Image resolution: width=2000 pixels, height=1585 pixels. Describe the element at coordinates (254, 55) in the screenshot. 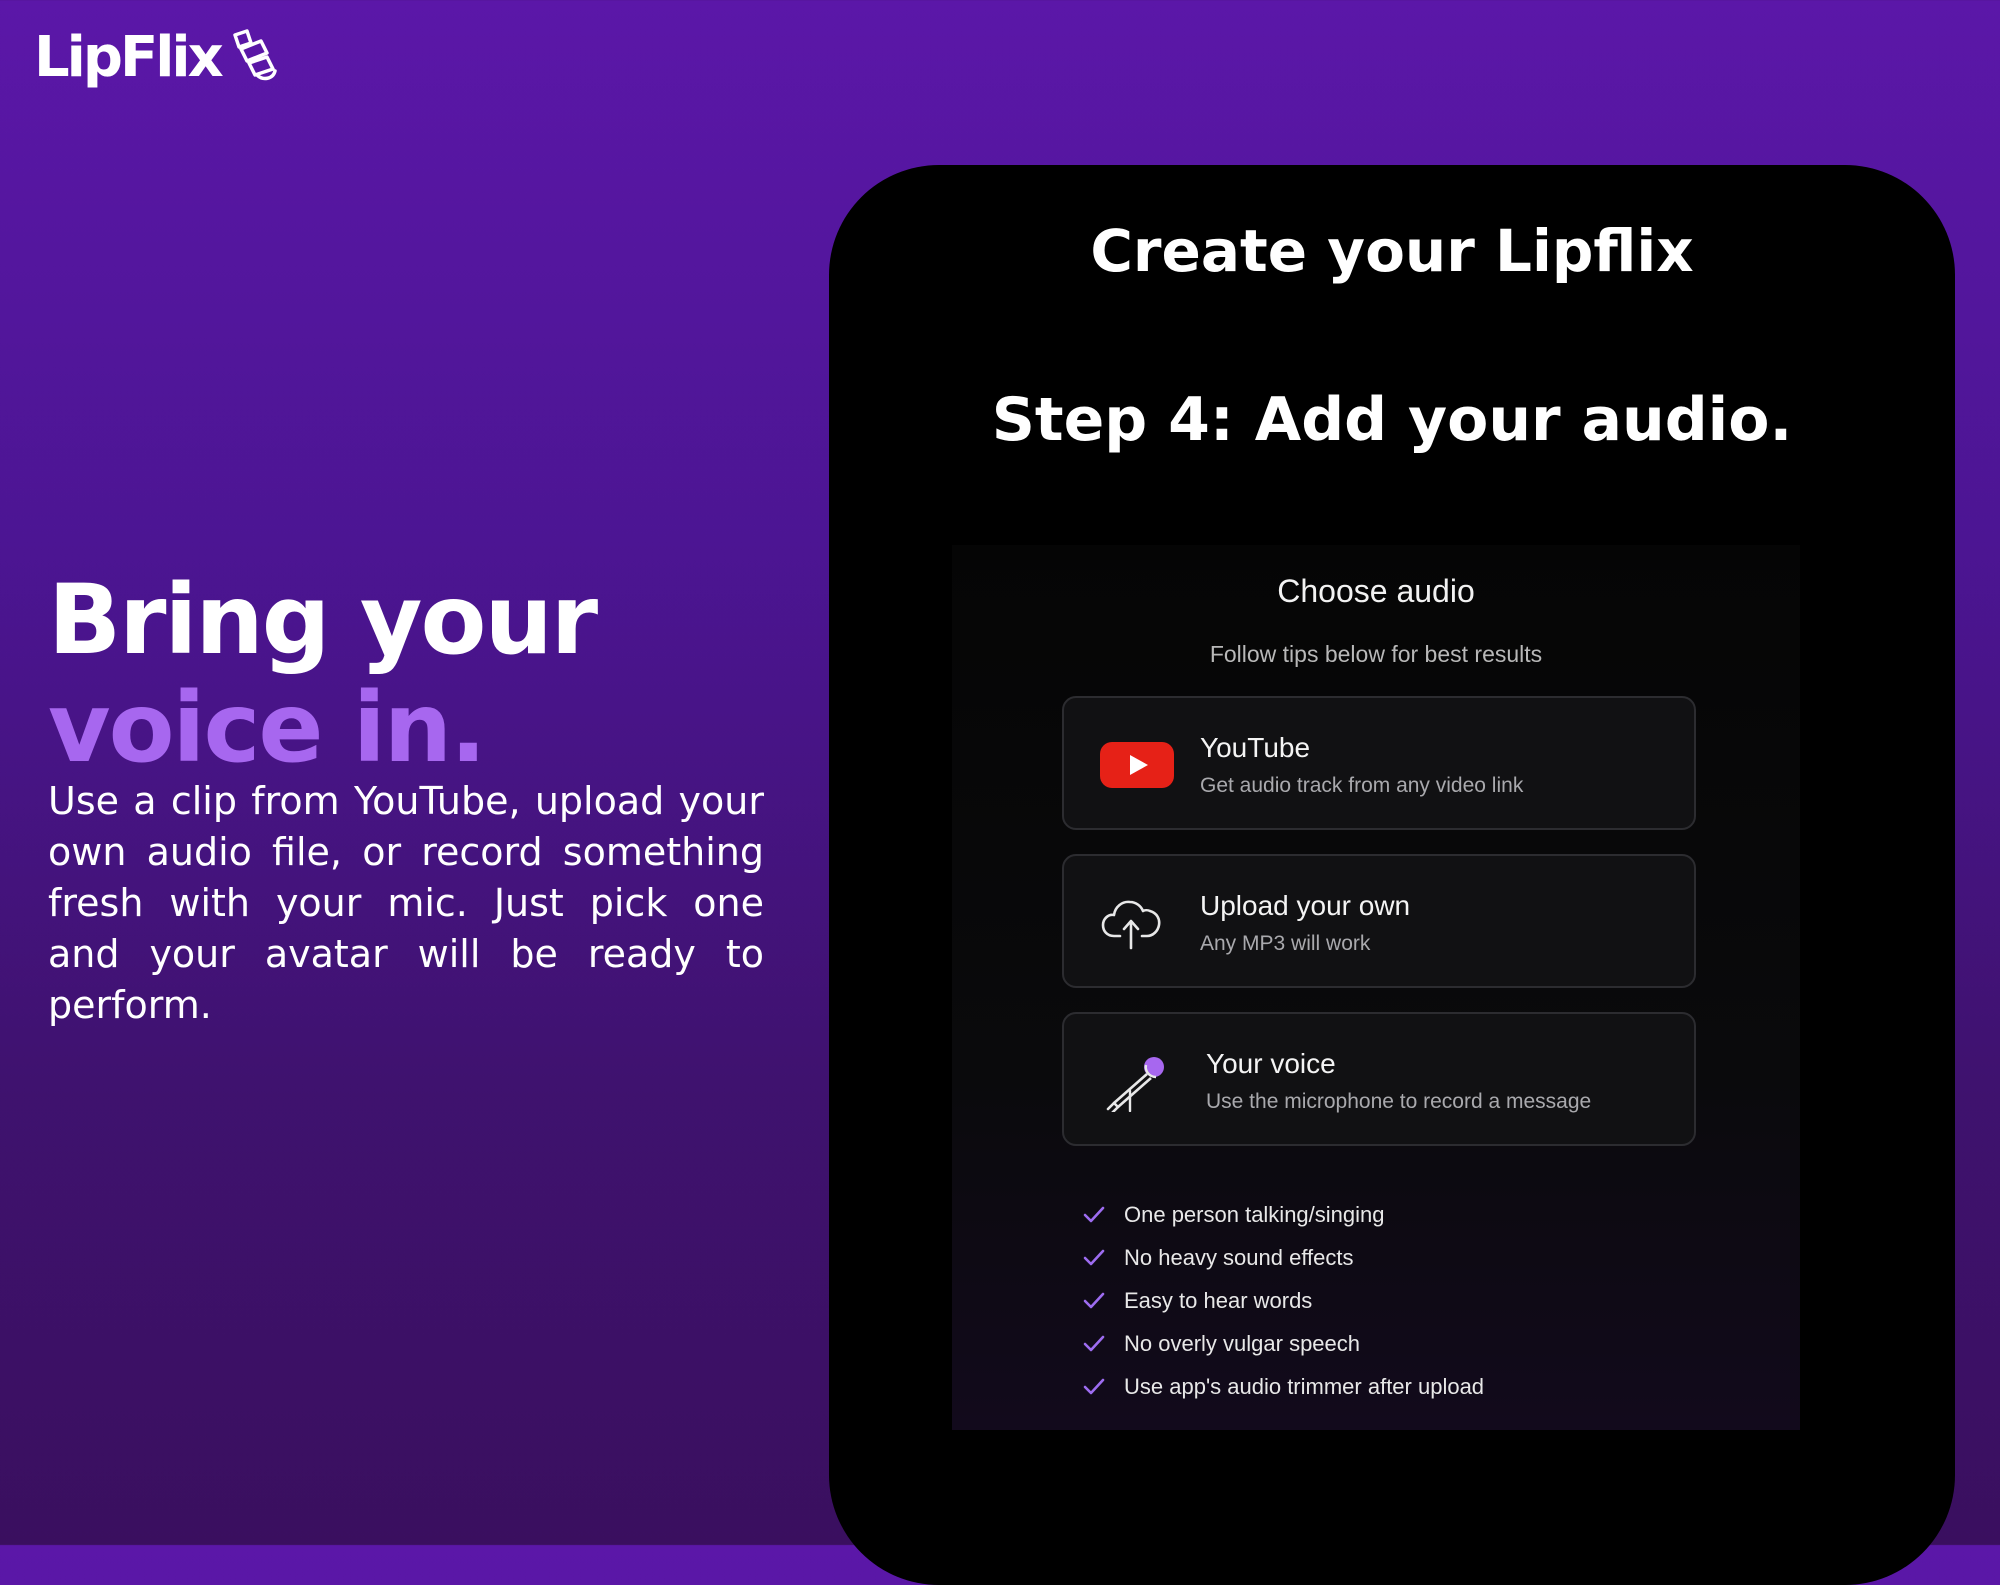

I see `hand-icon` at that location.